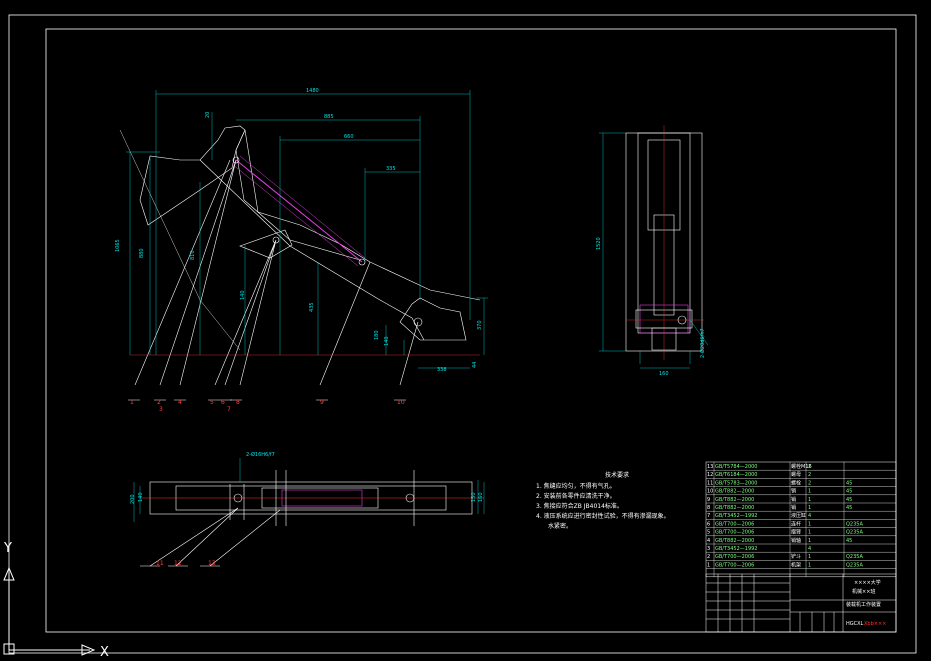 The image size is (931, 661). I want to click on dim-140: 140, so click(243, 295).